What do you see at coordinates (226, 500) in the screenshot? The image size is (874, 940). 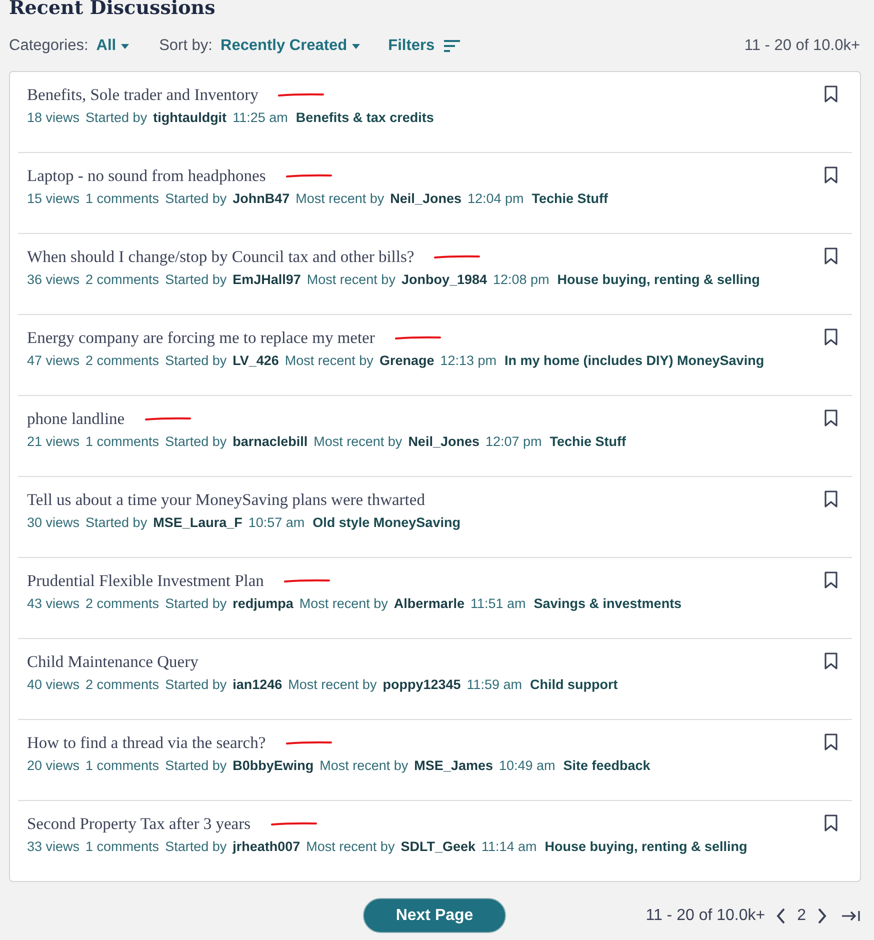 I see `discussion-title-link: Tell us about a time your MoneySaving plans were thwarted` at bounding box center [226, 500].